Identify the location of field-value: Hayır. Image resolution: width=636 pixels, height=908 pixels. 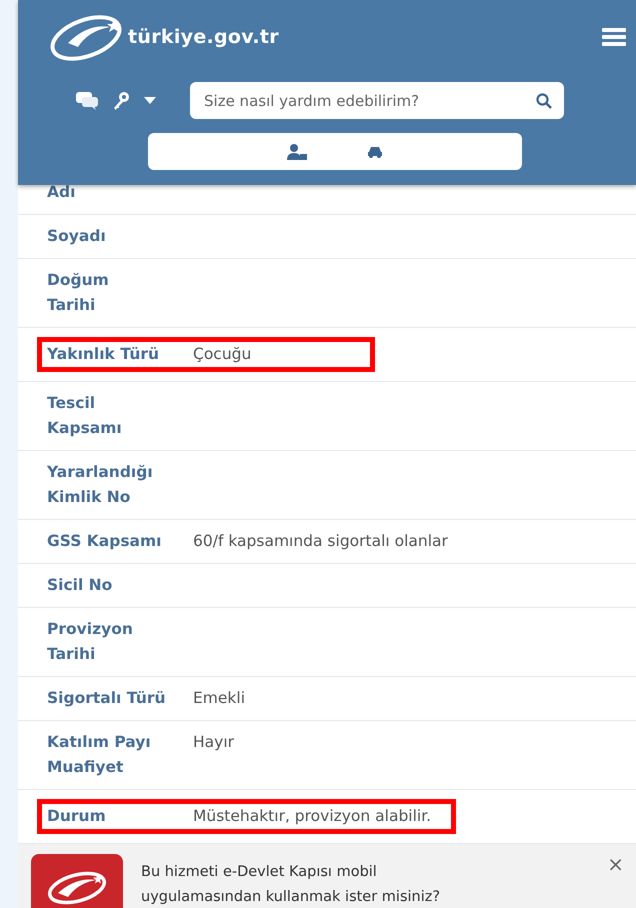
(213, 742).